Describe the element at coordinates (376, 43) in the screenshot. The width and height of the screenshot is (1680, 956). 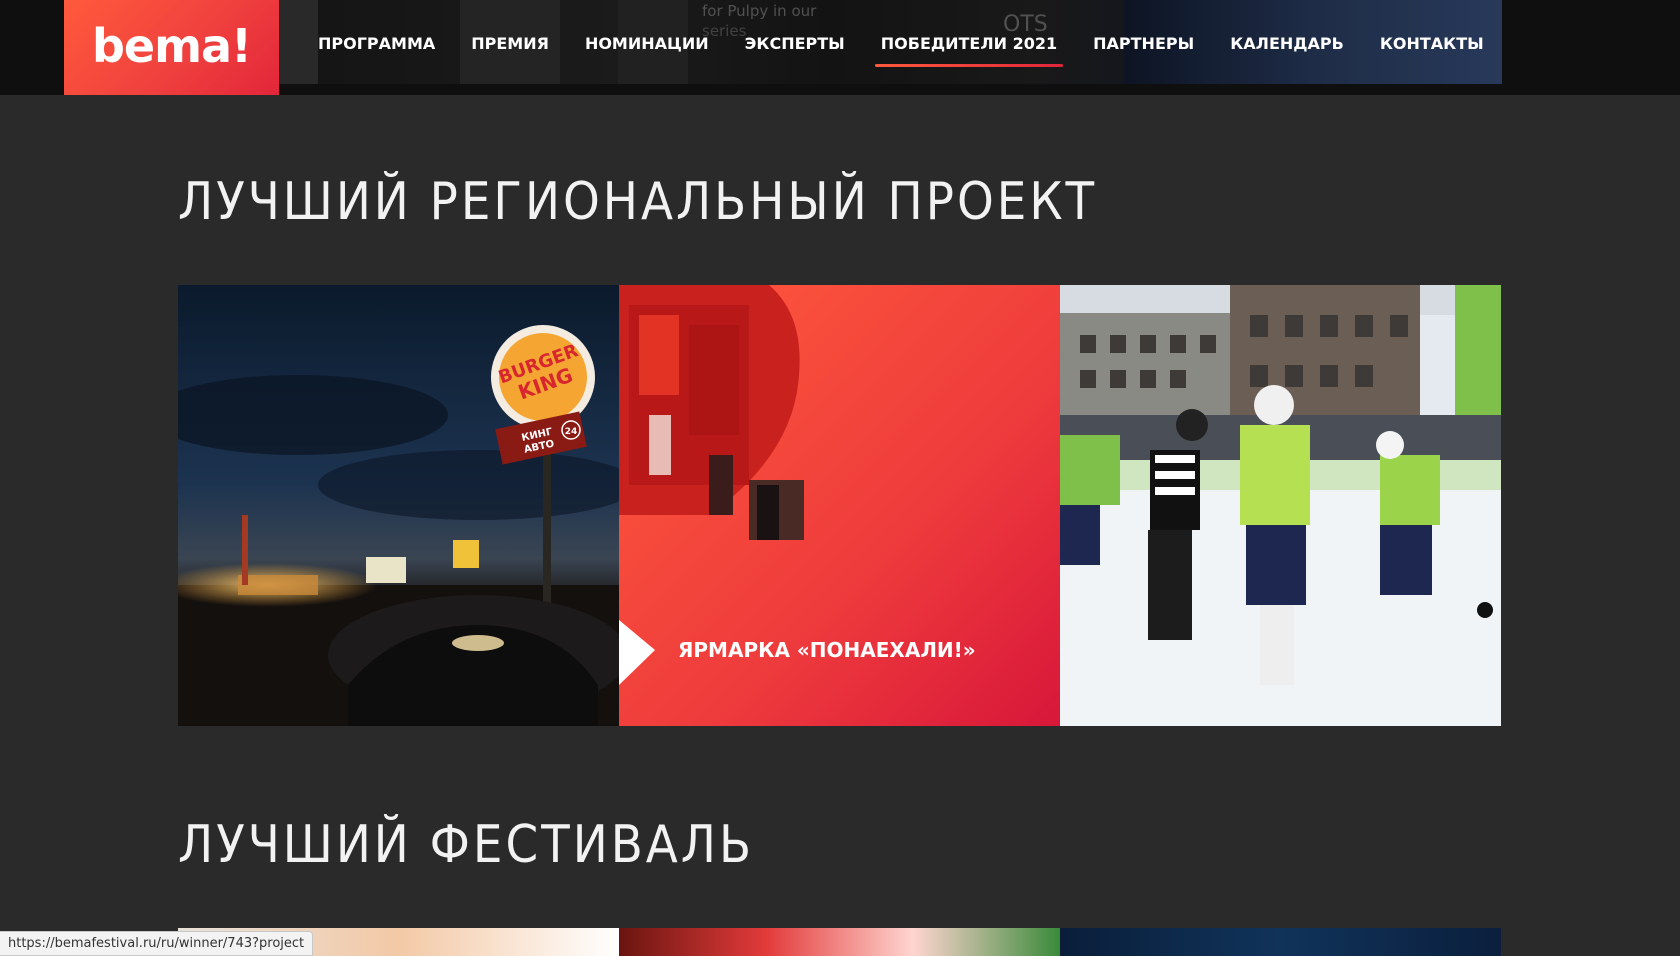
I see `nav-item-programma: ПРОГРАММА` at that location.